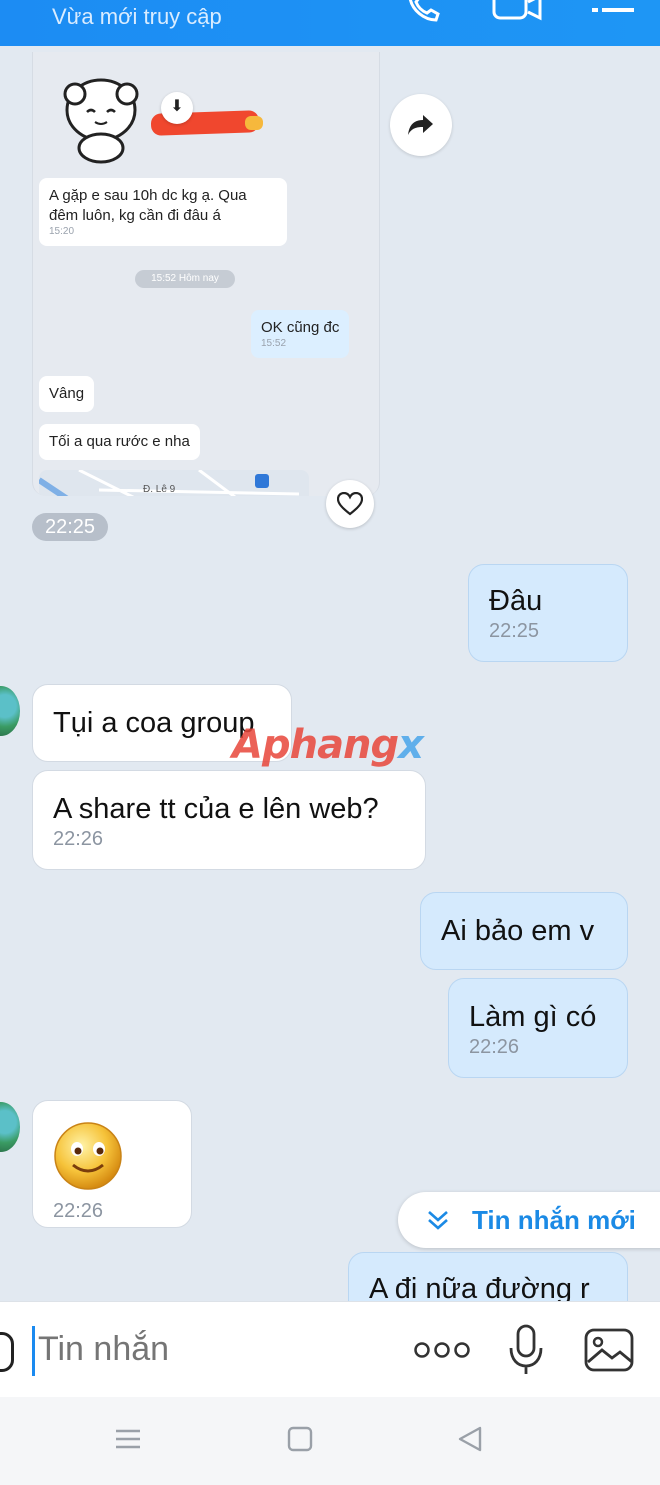  I want to click on back-icon, so click(470, 1439).